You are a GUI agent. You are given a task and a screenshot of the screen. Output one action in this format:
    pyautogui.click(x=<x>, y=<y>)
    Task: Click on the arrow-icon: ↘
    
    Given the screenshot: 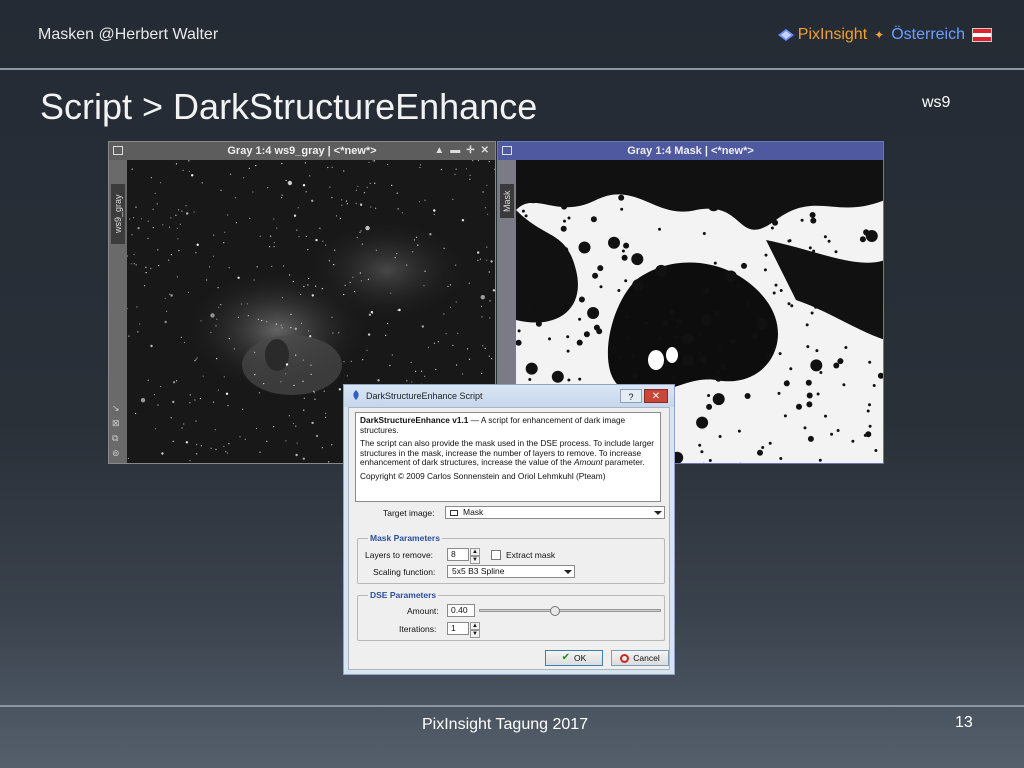 What is the action you would take?
    pyautogui.click(x=116, y=408)
    